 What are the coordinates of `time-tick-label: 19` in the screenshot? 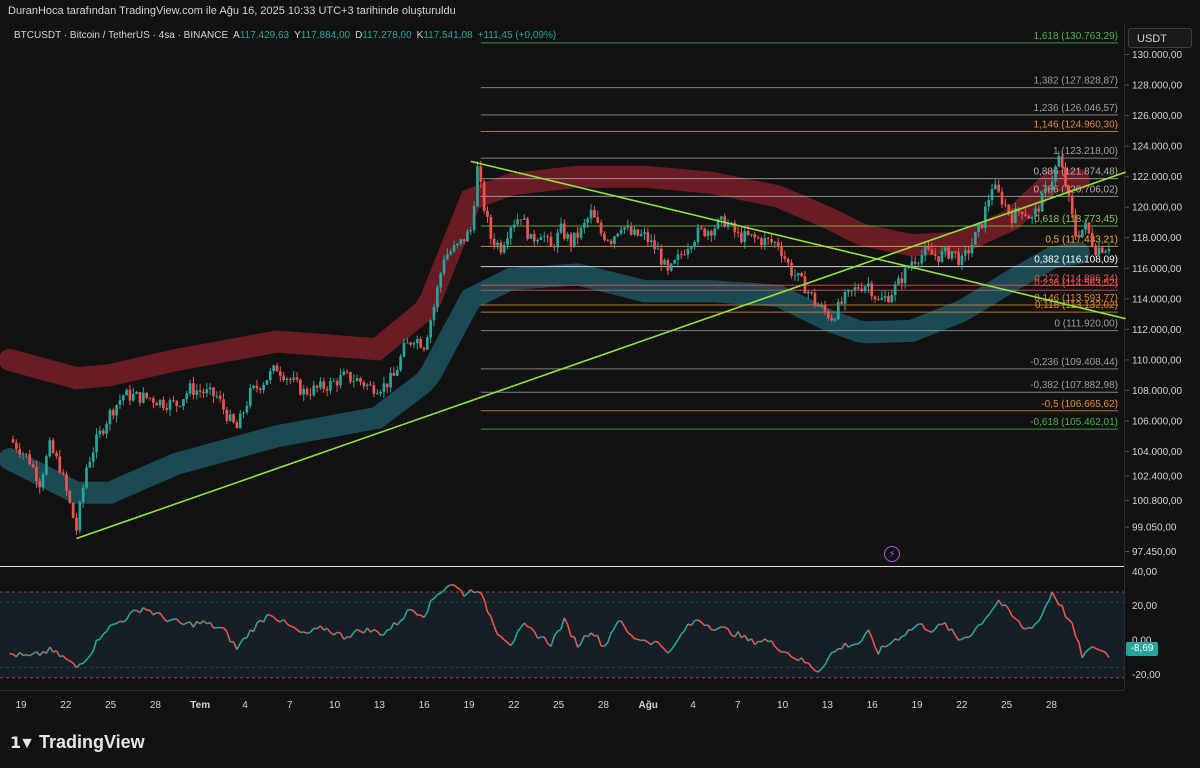 It's located at (21, 705).